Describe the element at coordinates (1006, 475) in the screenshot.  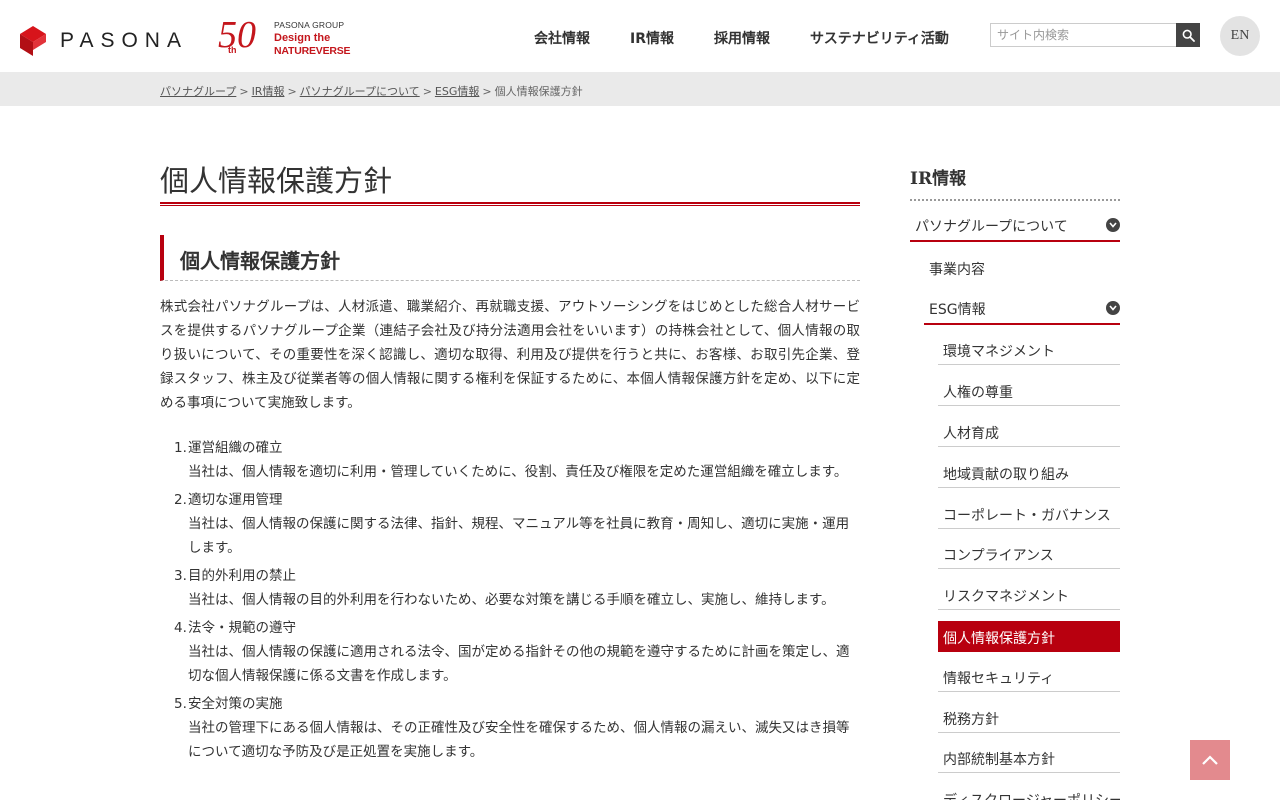
I see `side-item-label: 地域貢献の取り組み` at that location.